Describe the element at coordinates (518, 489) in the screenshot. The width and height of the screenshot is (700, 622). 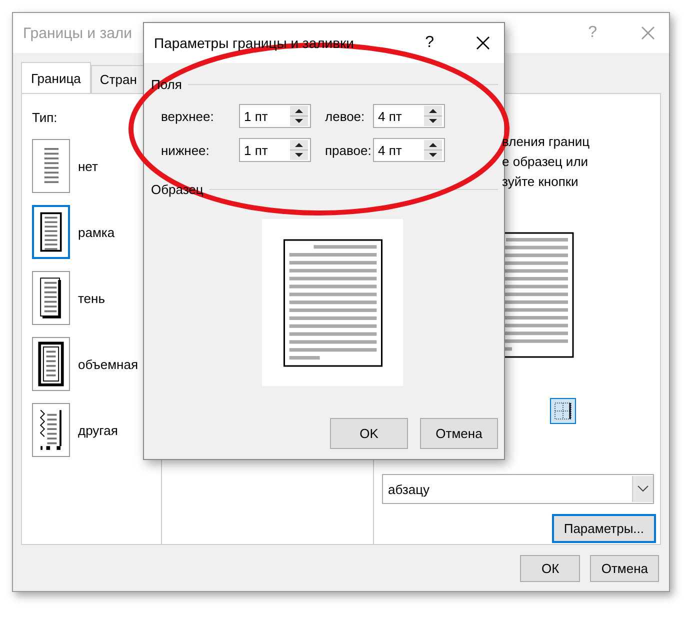
I see `dropdown: абзацу` at that location.